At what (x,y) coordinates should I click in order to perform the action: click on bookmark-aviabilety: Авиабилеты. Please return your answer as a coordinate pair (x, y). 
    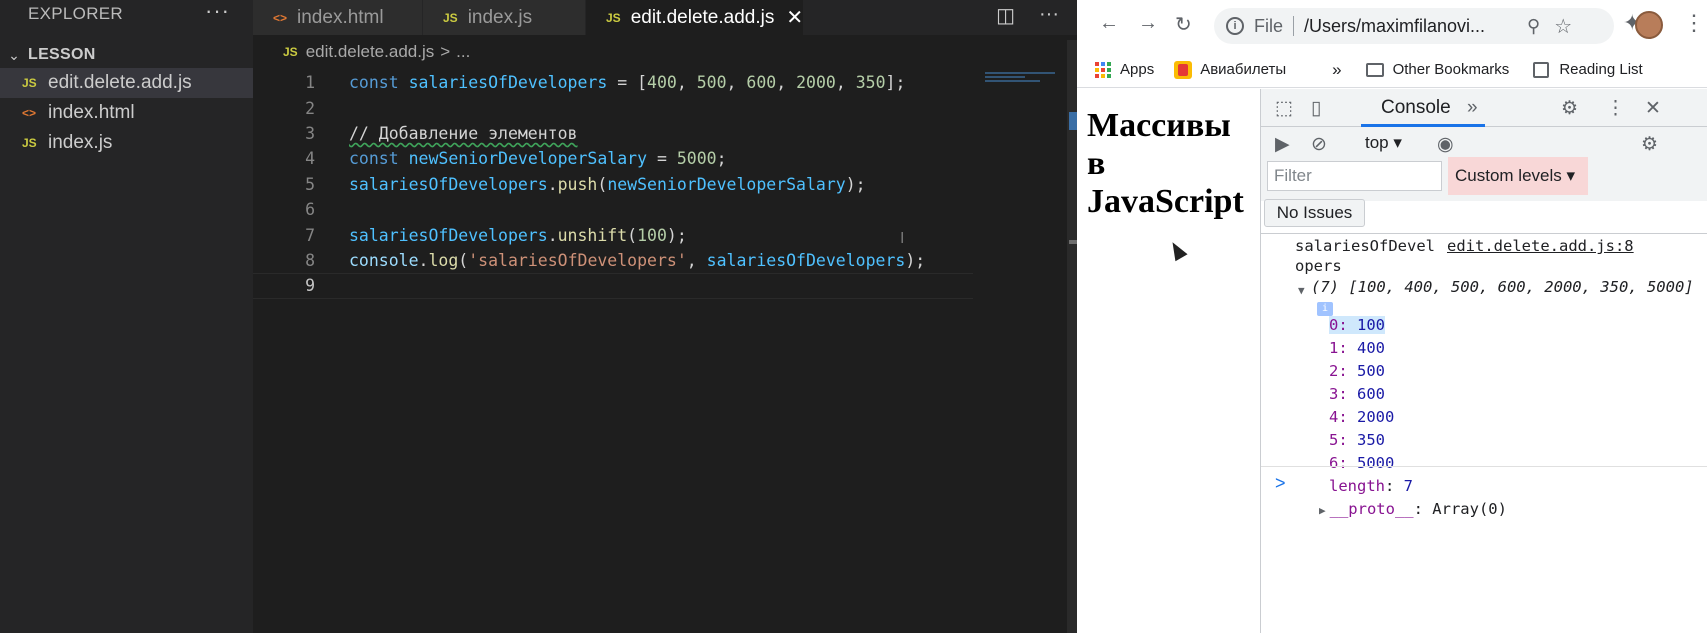
    Looking at the image, I should click on (1243, 69).